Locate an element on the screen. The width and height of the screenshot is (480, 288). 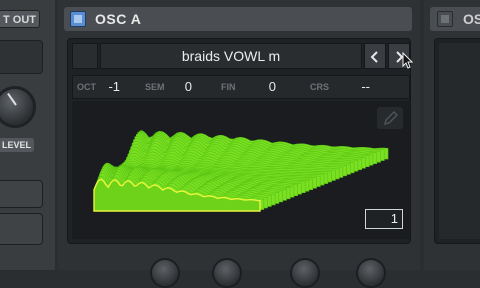
chevron-left-icon is located at coordinates (374, 57).